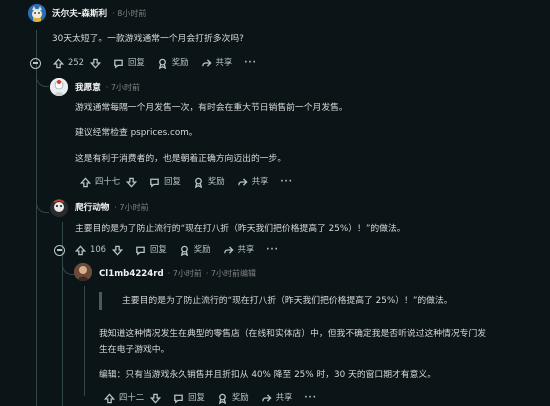 The height and width of the screenshot is (406, 550). I want to click on comment-body: 建议经常检查 psprices.com。, so click(136, 133).